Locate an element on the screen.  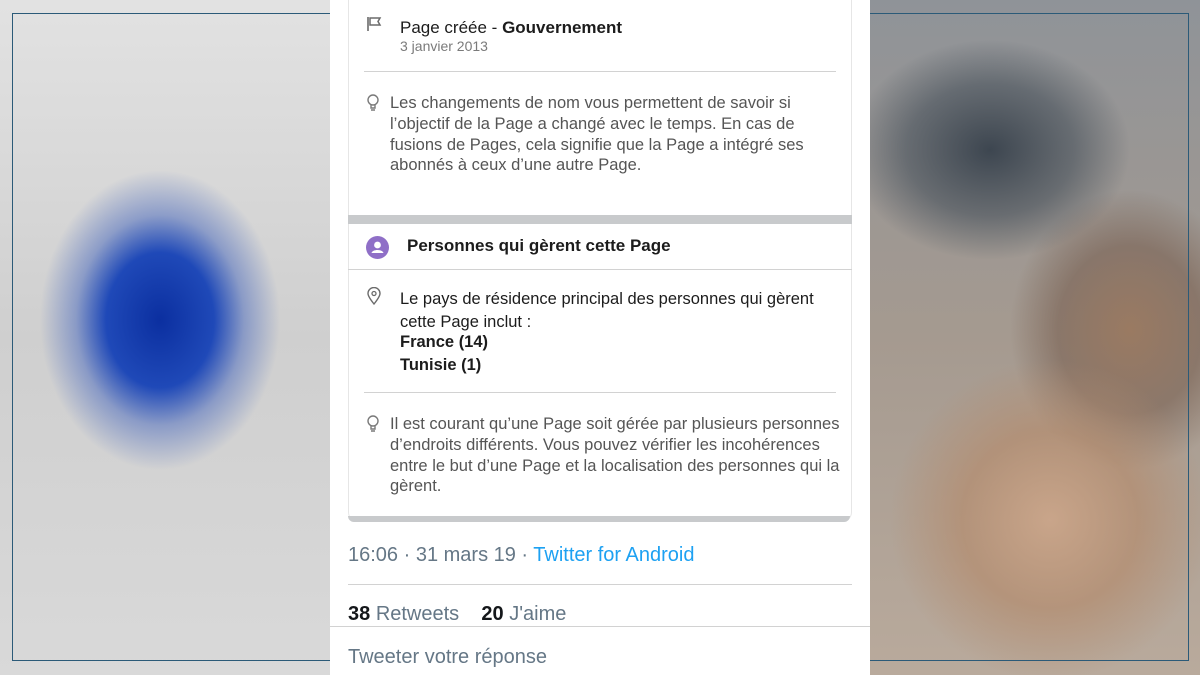
card-bottom-edge is located at coordinates (599, 519).